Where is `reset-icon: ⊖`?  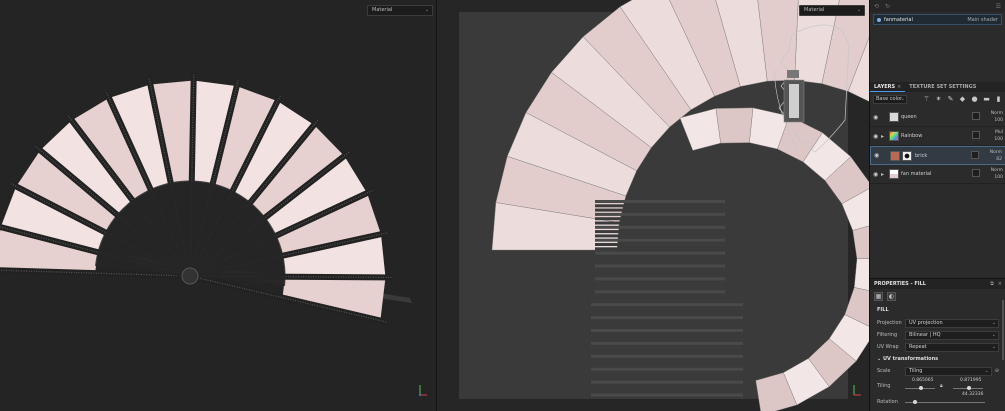
reset-icon: ⊖ is located at coordinates (997, 371).